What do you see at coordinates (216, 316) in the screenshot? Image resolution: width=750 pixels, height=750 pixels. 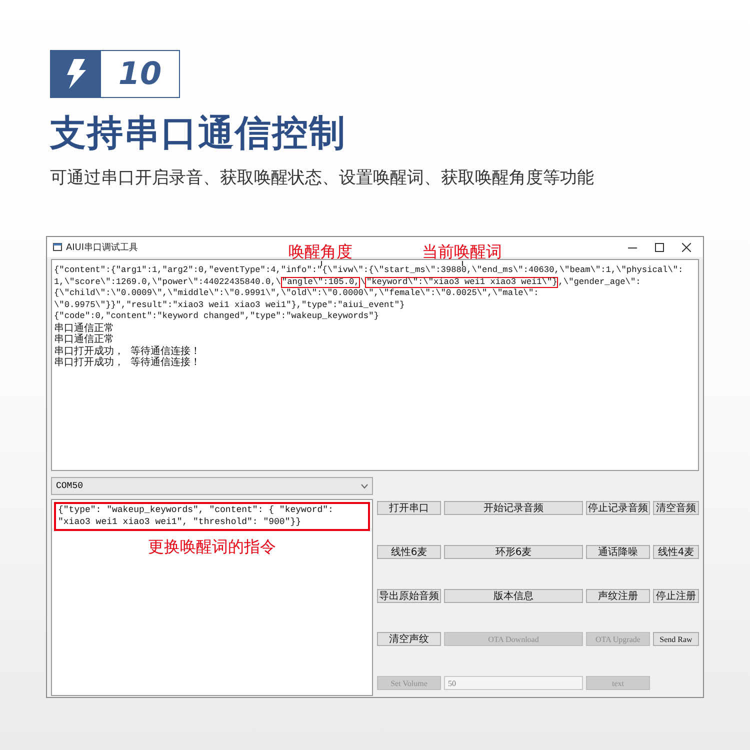 I see `log-line: {"code":0,"content":"keyword changed","type":"wakeup_keywords"}` at bounding box center [216, 316].